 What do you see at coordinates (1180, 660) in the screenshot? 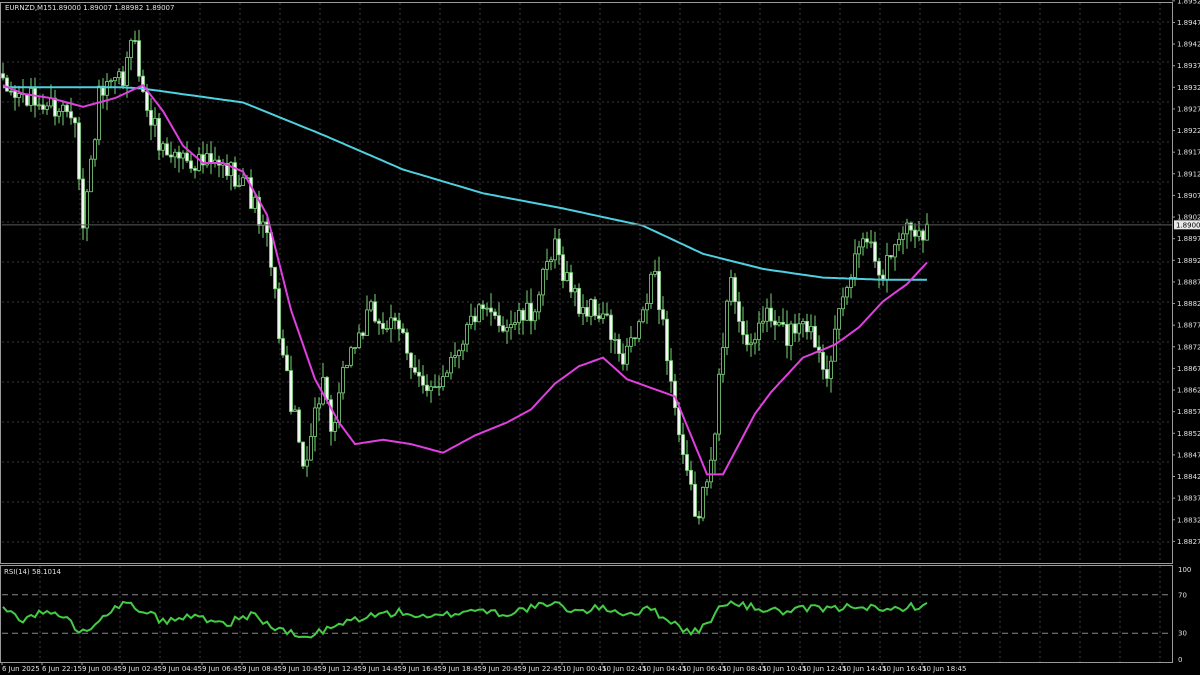
I see `rsi-tick-label: 0` at bounding box center [1180, 660].